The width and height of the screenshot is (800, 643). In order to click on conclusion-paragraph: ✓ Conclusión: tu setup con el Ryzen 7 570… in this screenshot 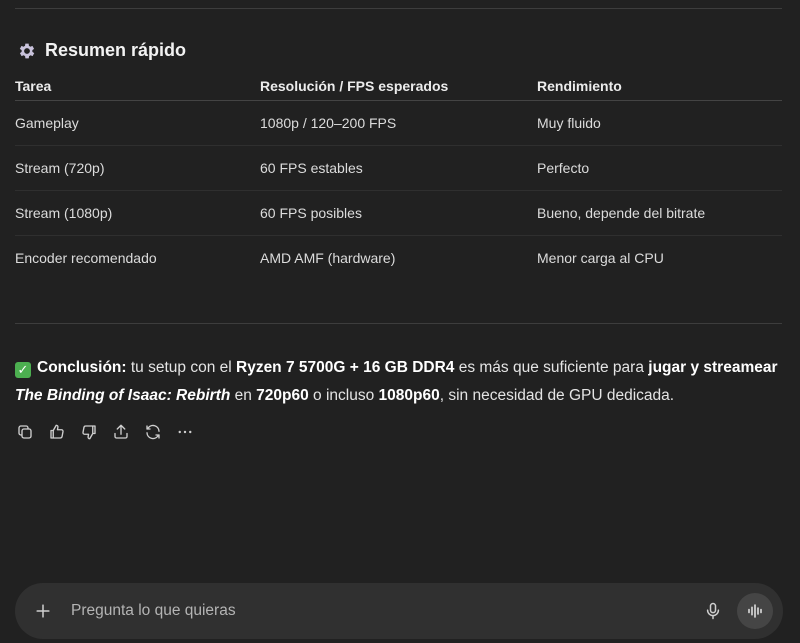, I will do `click(400, 382)`.